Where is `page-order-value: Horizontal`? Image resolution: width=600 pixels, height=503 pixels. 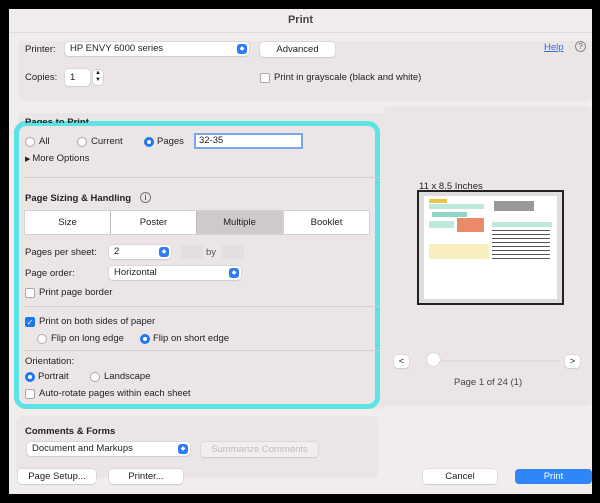 page-order-value: Horizontal is located at coordinates (135, 272).